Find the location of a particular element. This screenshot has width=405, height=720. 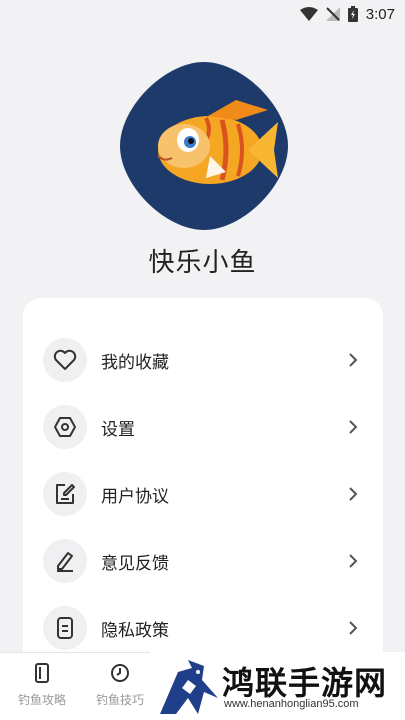

clock-icon is located at coordinates (120, 673).